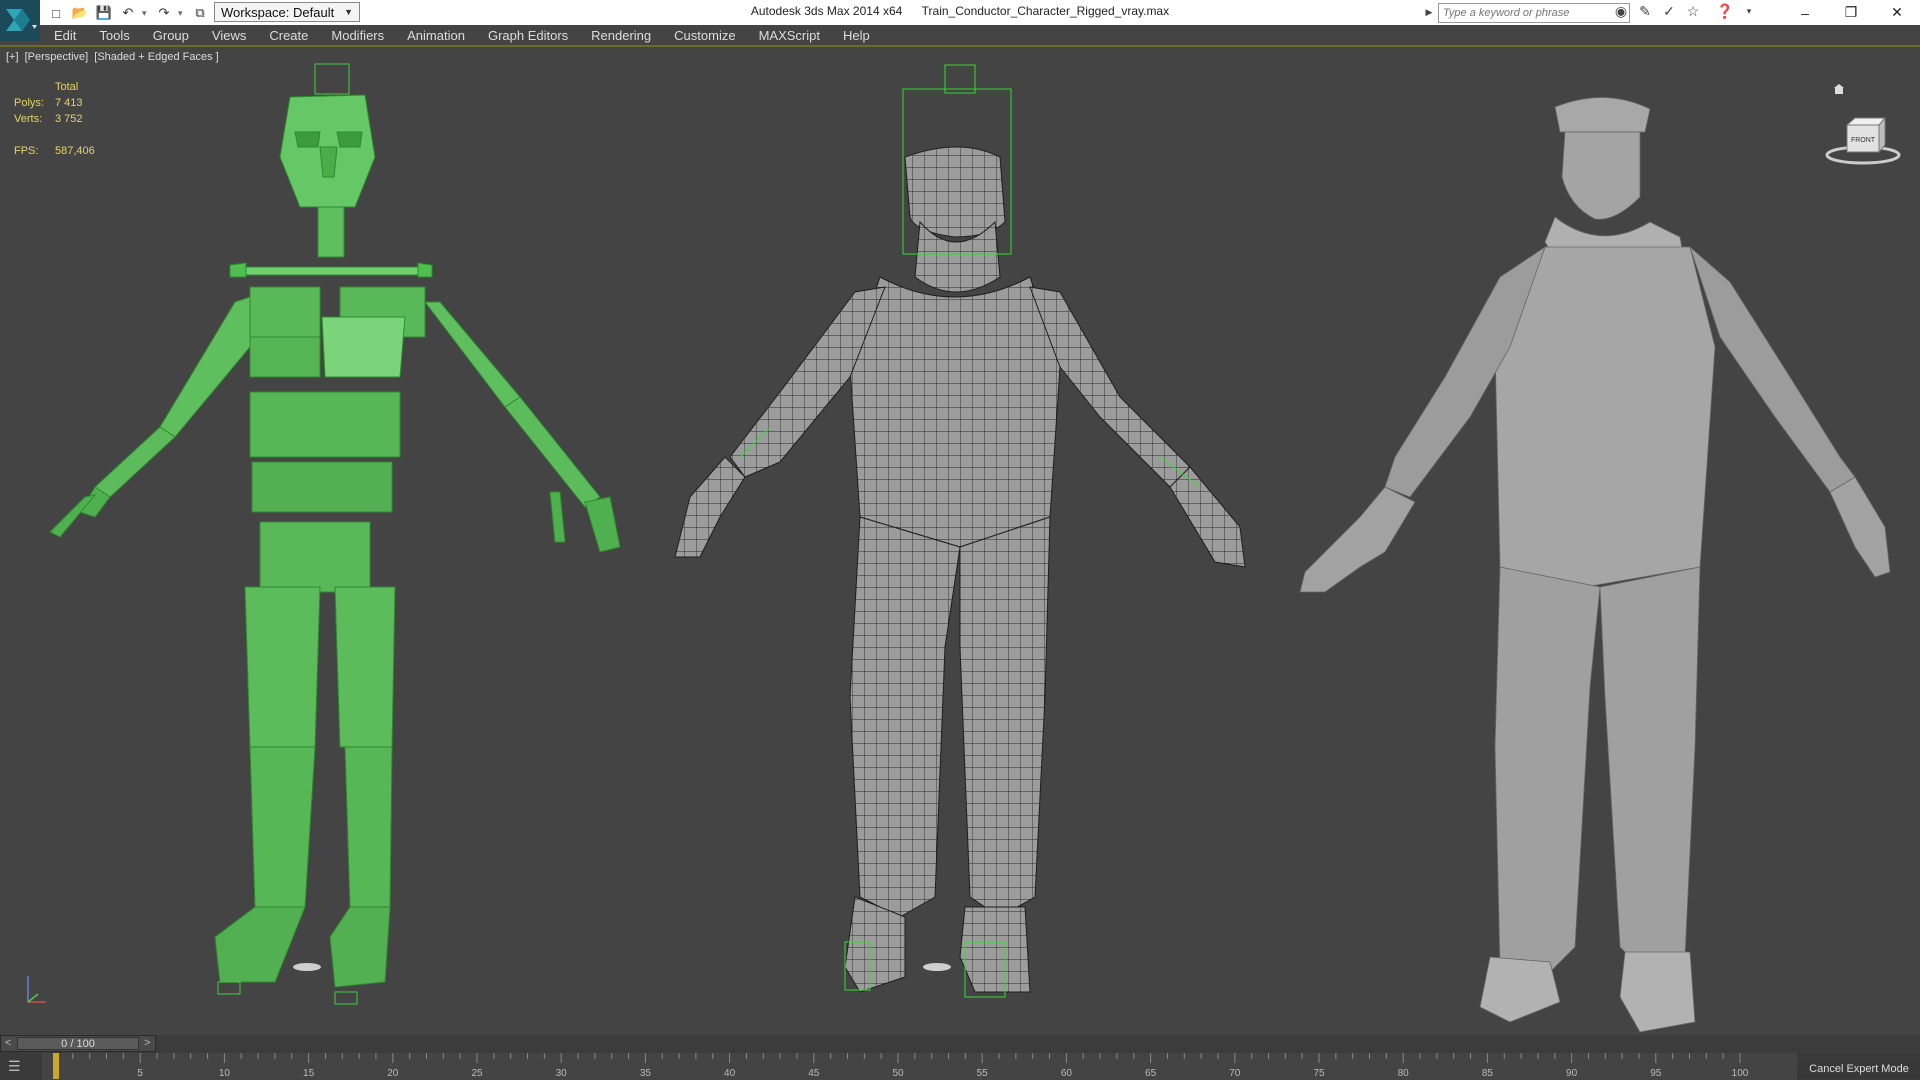 This screenshot has width=1920, height=1080. What do you see at coordinates (477, 1073) in the screenshot?
I see `timeline-tick-label: 25` at bounding box center [477, 1073].